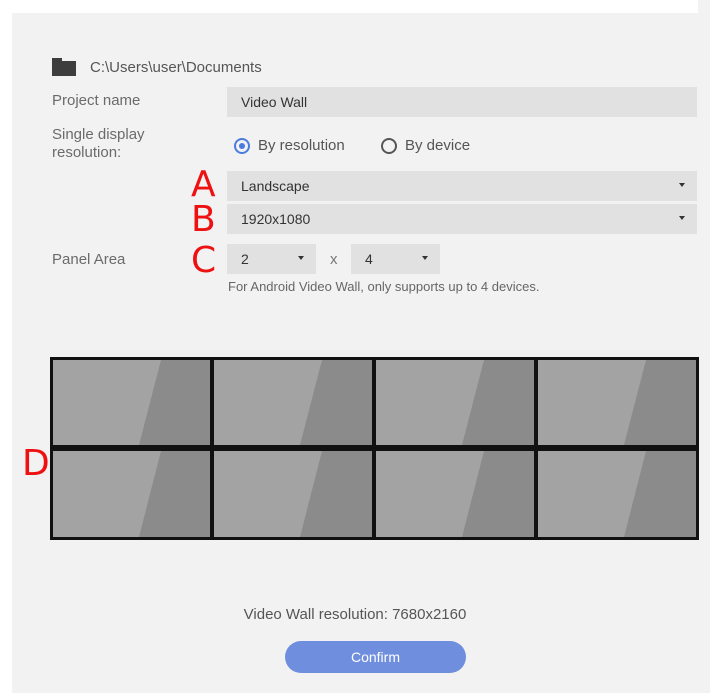 Image resolution: width=710 pixels, height=693 pixels. Describe the element at coordinates (36, 463) in the screenshot. I see `marker-d: D` at that location.